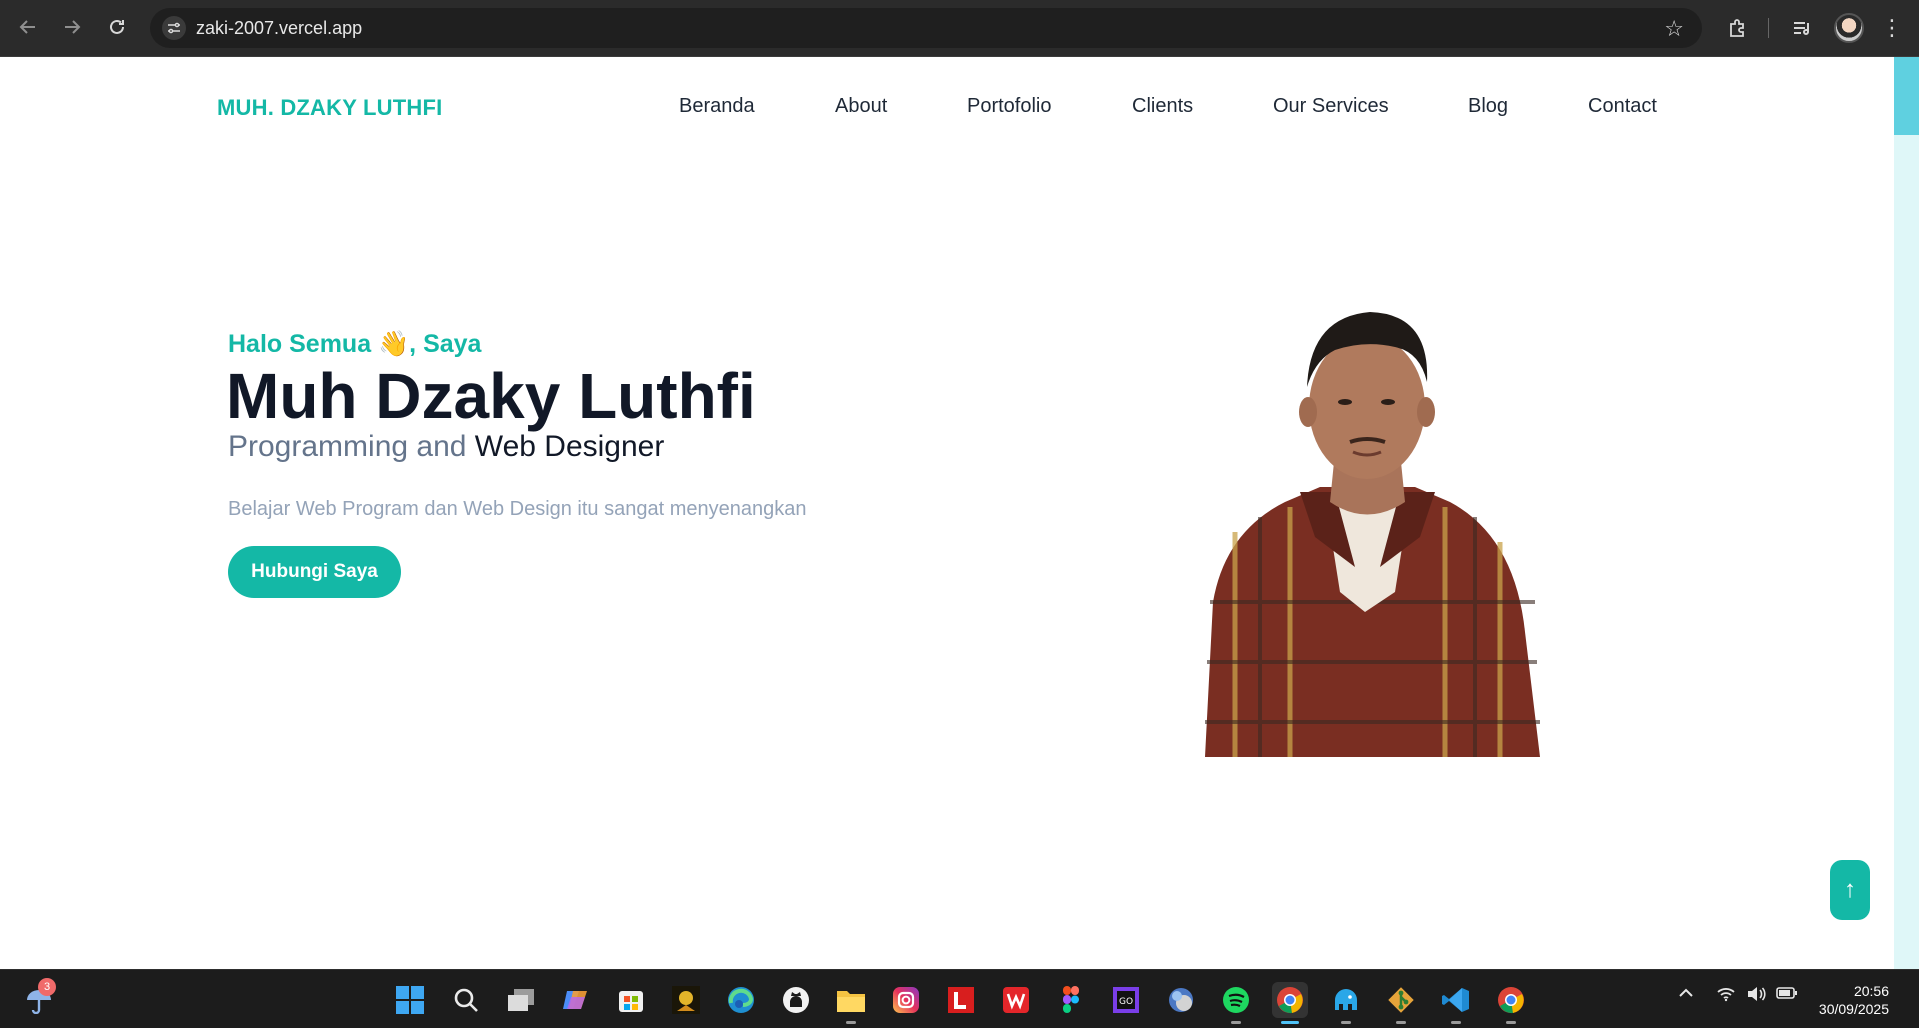  What do you see at coordinates (314, 572) in the screenshot?
I see `contact-me-button: Hubungi Saya` at bounding box center [314, 572].